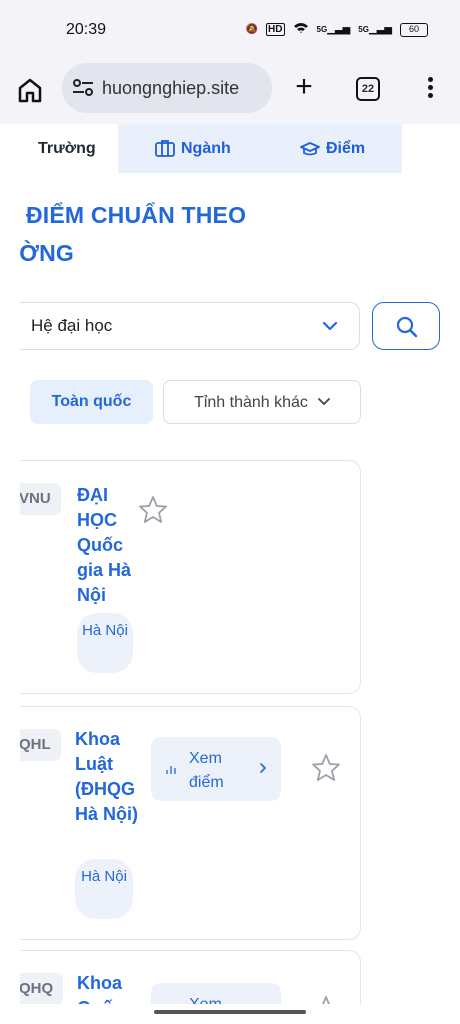  I want to click on search-icon, so click(407, 327).